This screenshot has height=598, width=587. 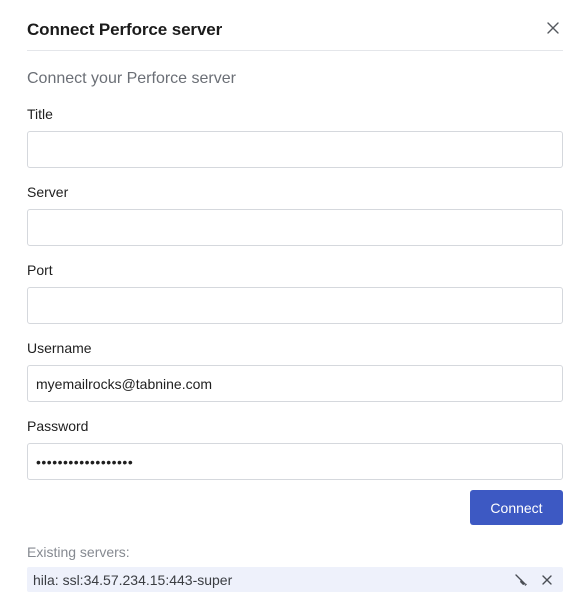 What do you see at coordinates (295, 383) in the screenshot?
I see `username-input` at bounding box center [295, 383].